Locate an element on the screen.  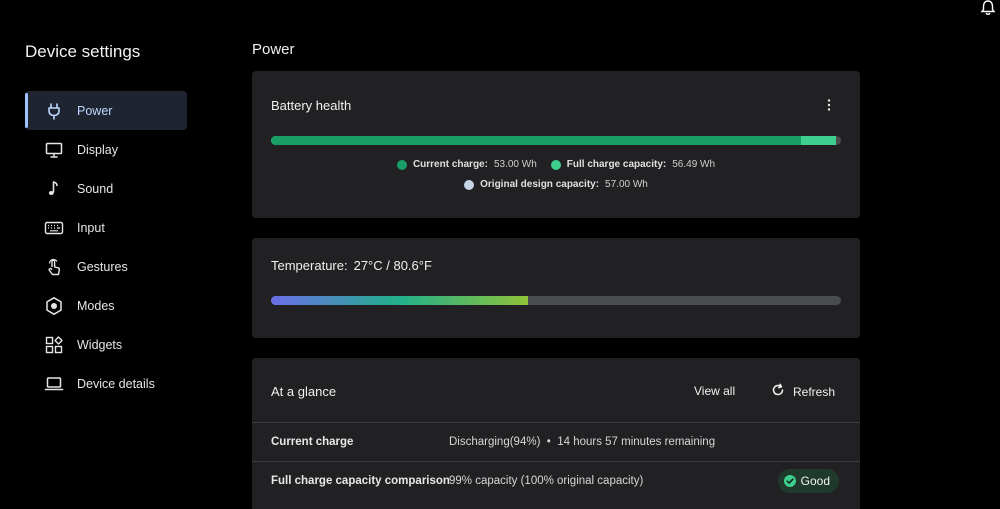
refresh-button: Refresh is located at coordinates (803, 391).